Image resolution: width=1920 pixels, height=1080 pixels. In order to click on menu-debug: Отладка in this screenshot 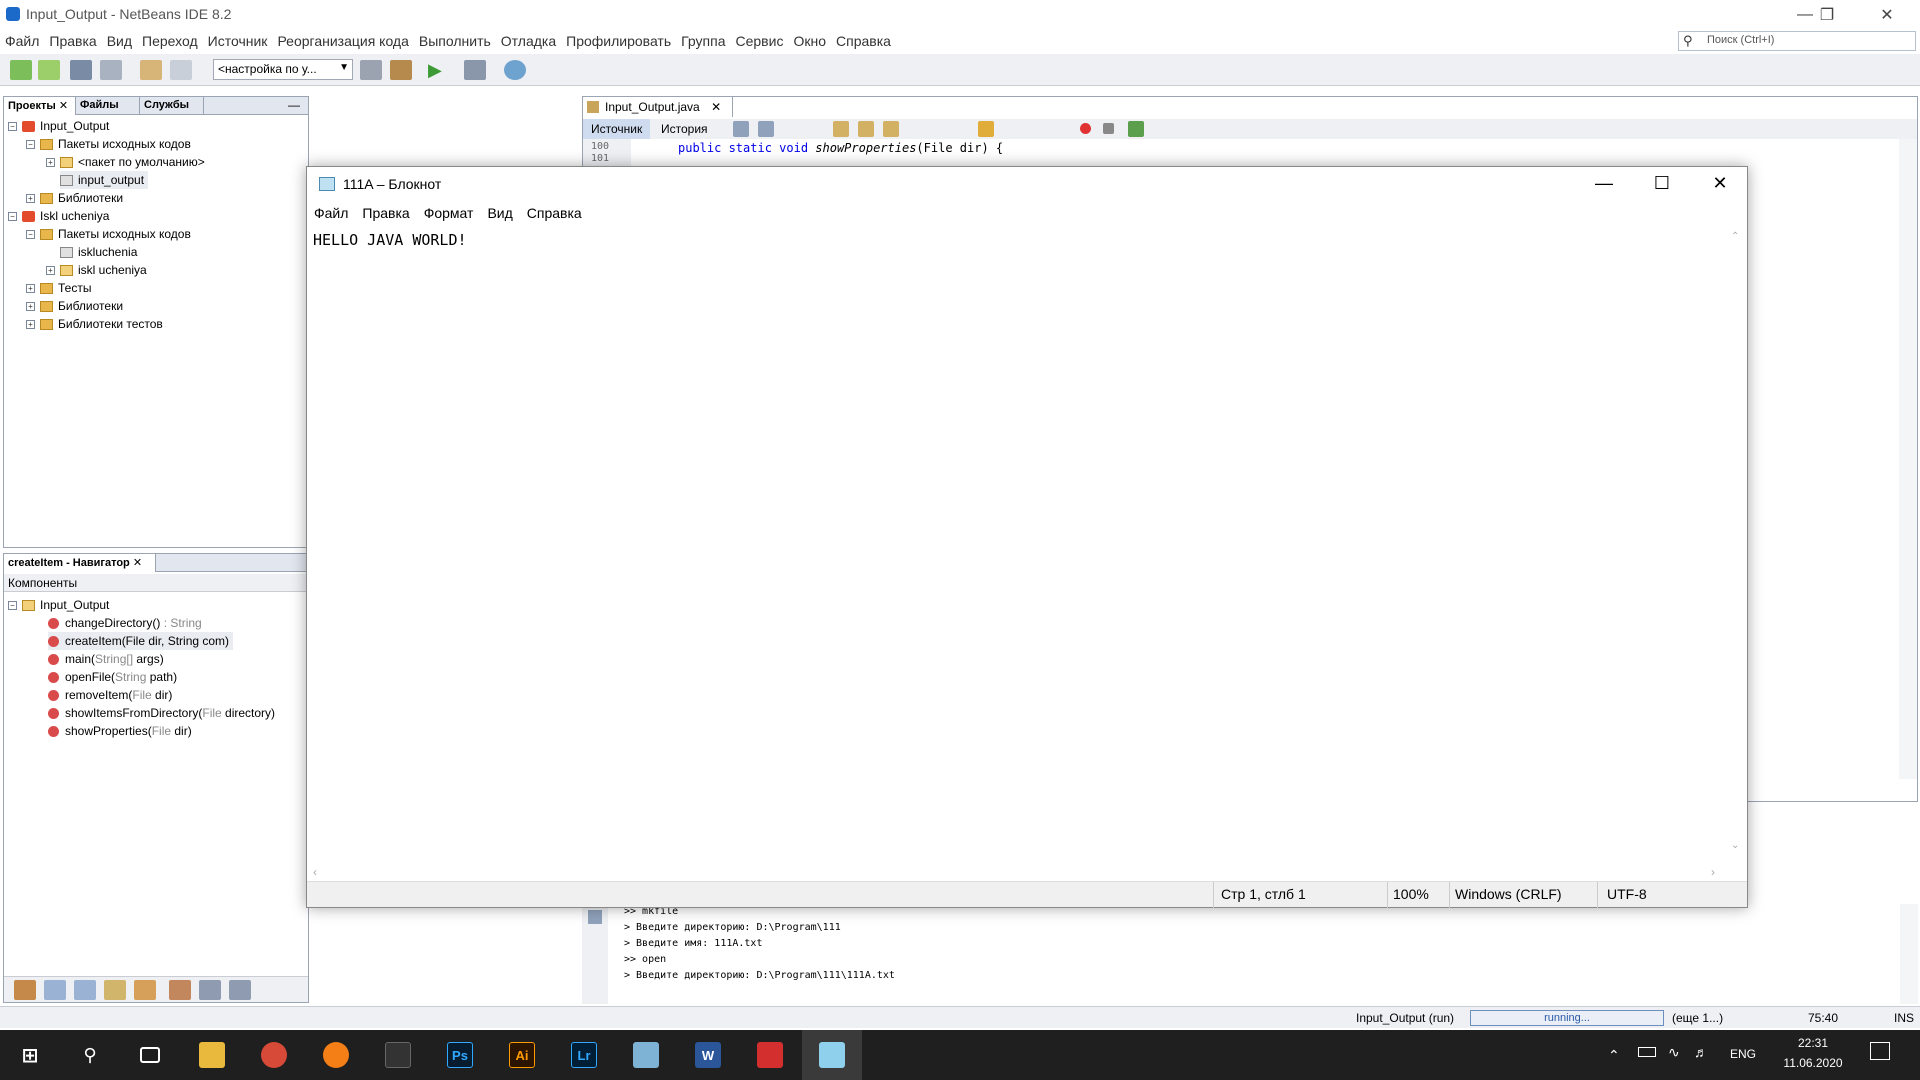, I will do `click(528, 42)`.